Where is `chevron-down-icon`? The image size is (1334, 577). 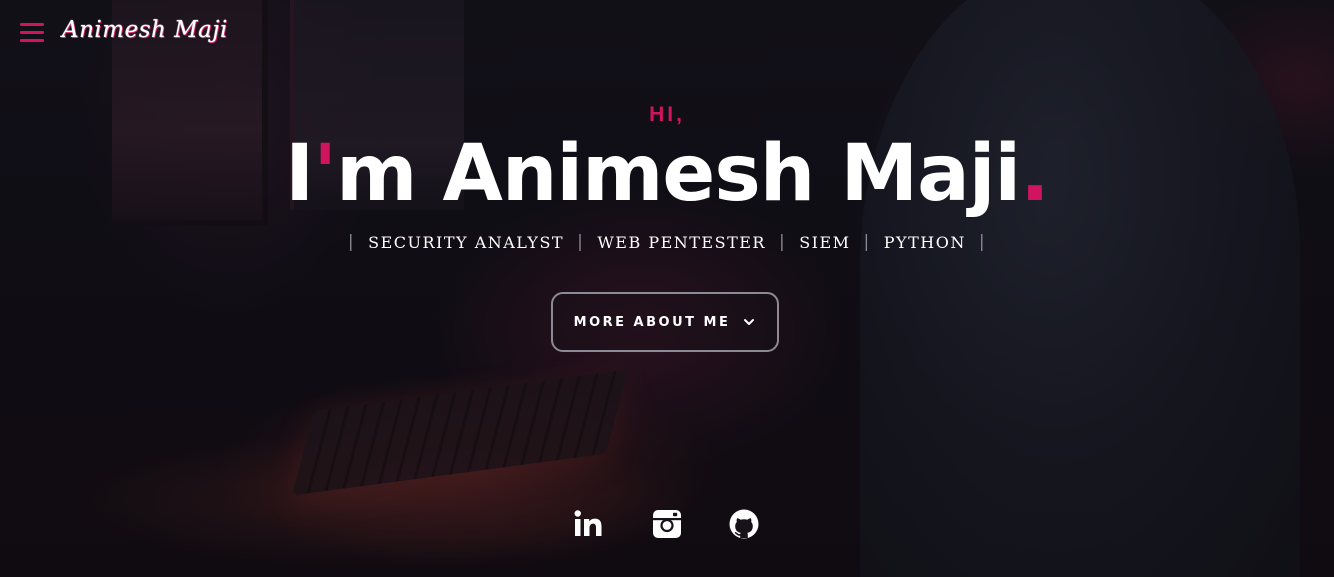 chevron-down-icon is located at coordinates (749, 322).